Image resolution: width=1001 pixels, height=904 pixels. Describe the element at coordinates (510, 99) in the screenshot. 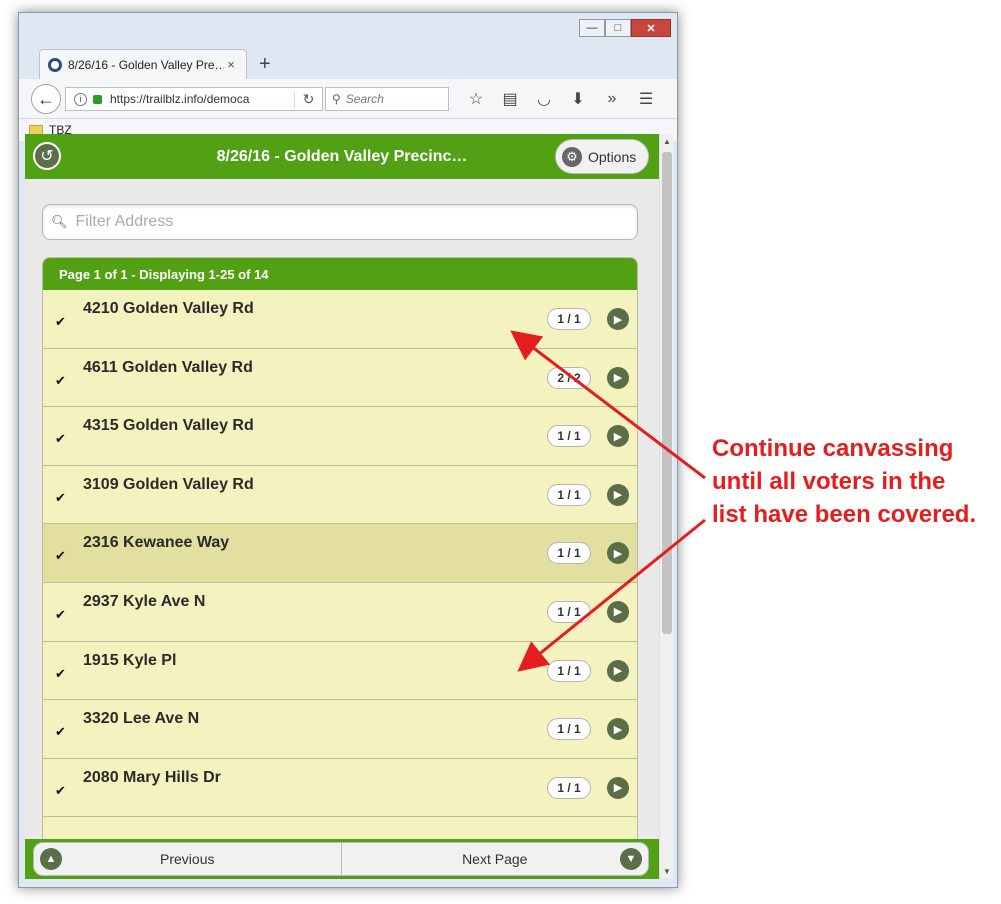

I see `reading-list-icon: ▤` at that location.